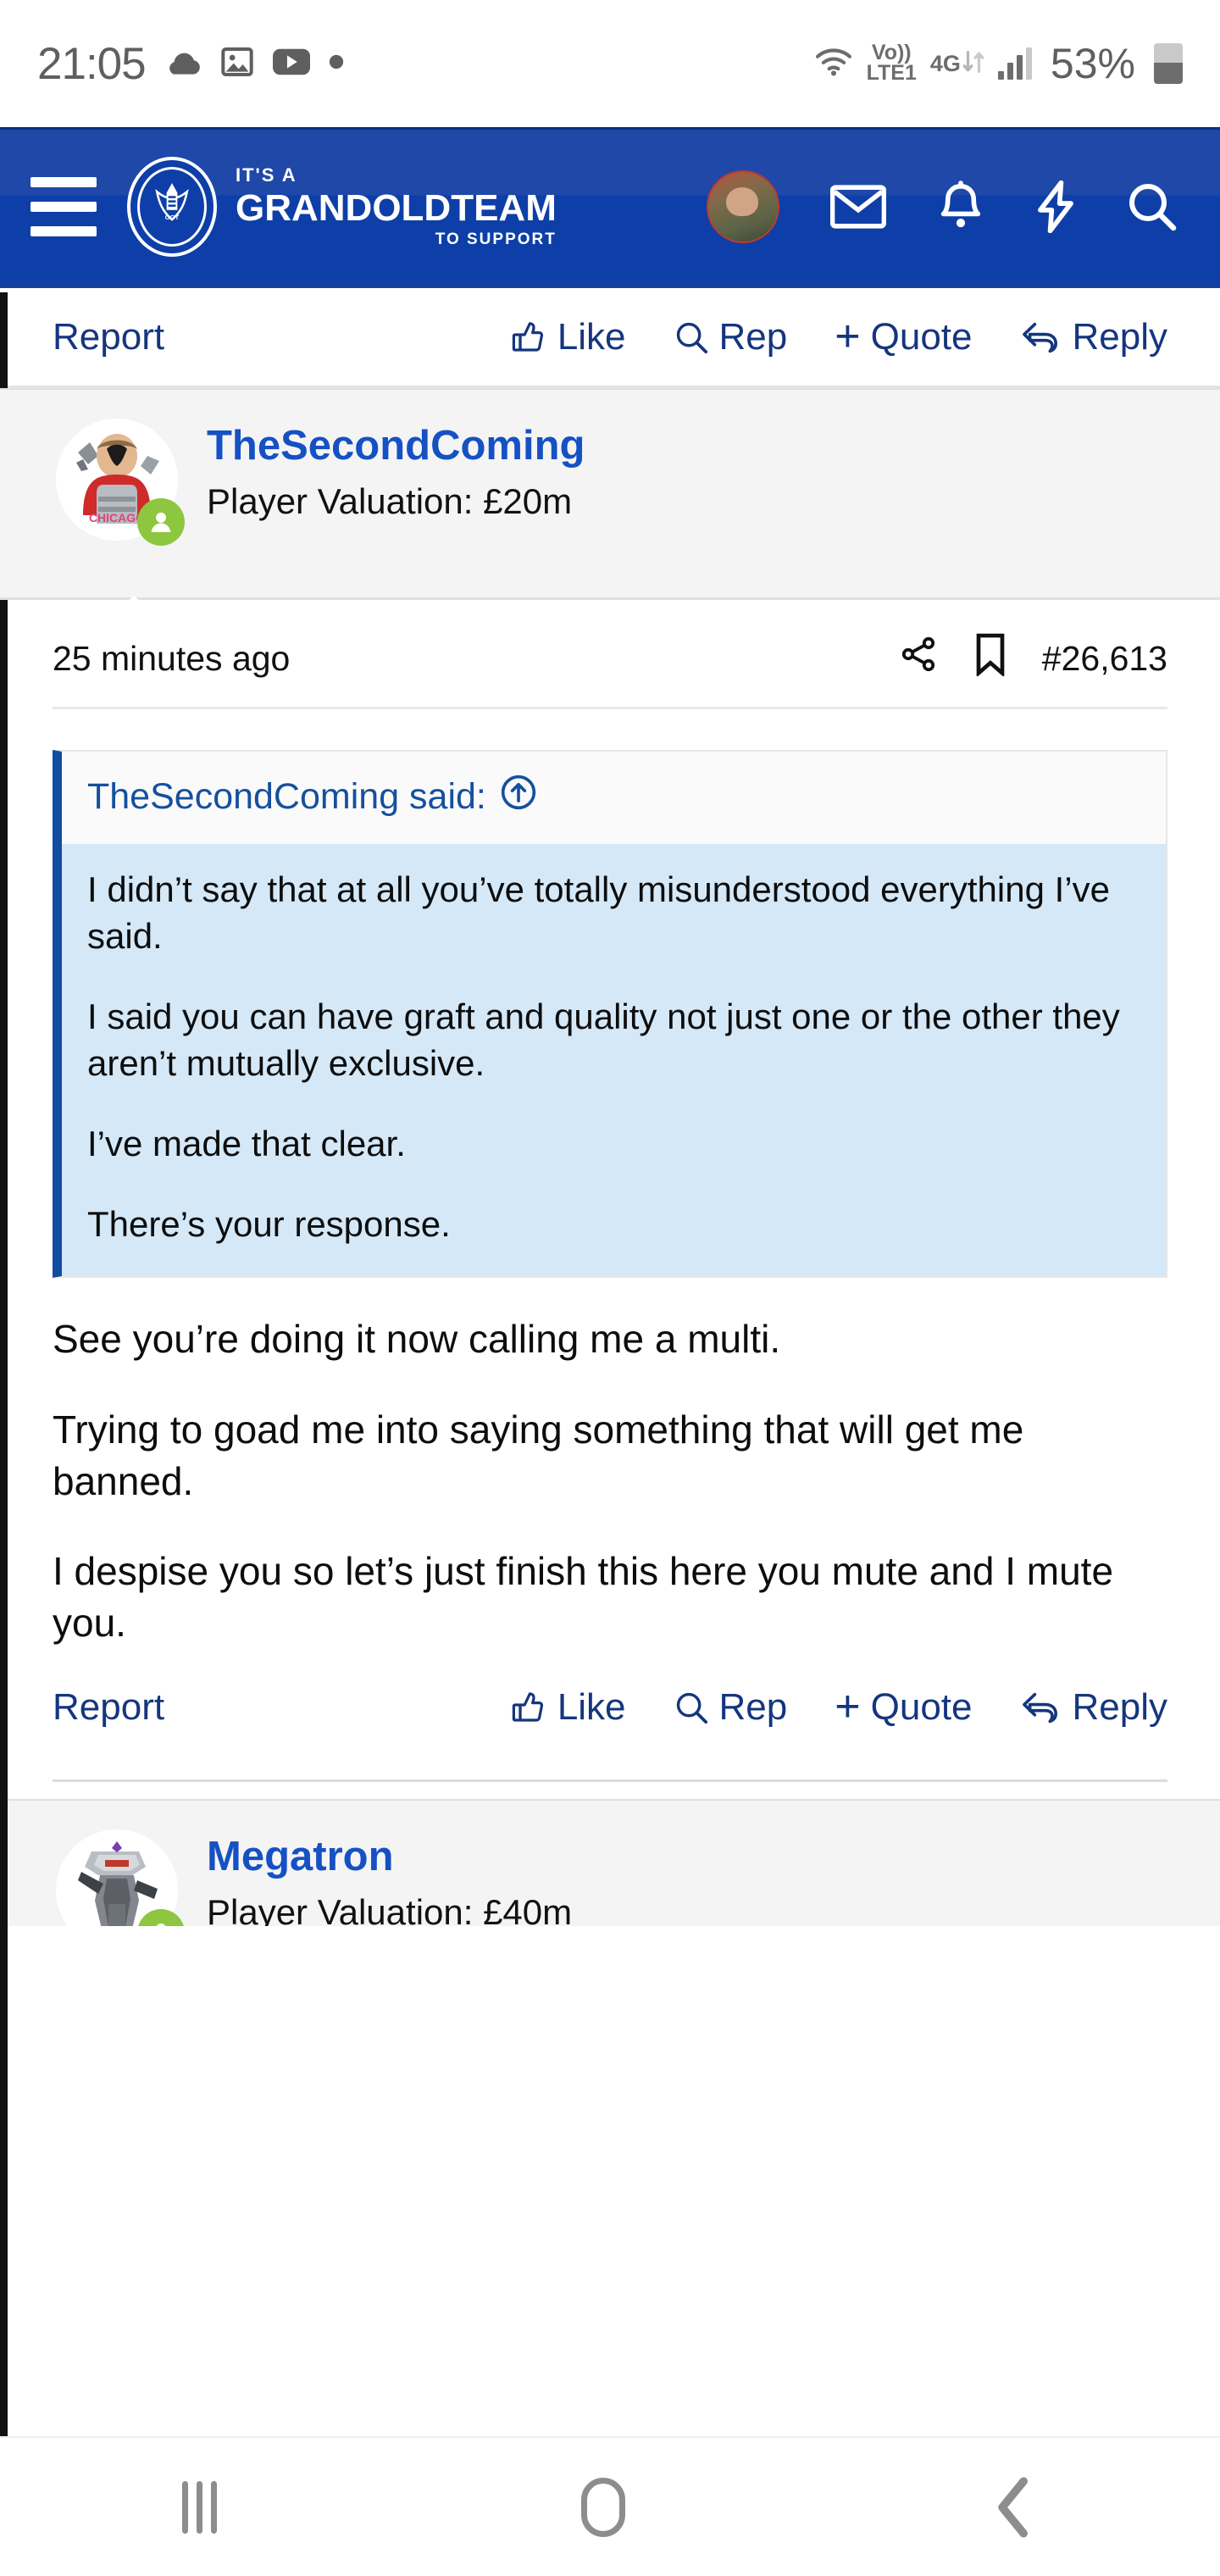 Image resolution: width=1220 pixels, height=2576 pixels. What do you see at coordinates (120, 482) in the screenshot?
I see `avatar: CHICAGO` at bounding box center [120, 482].